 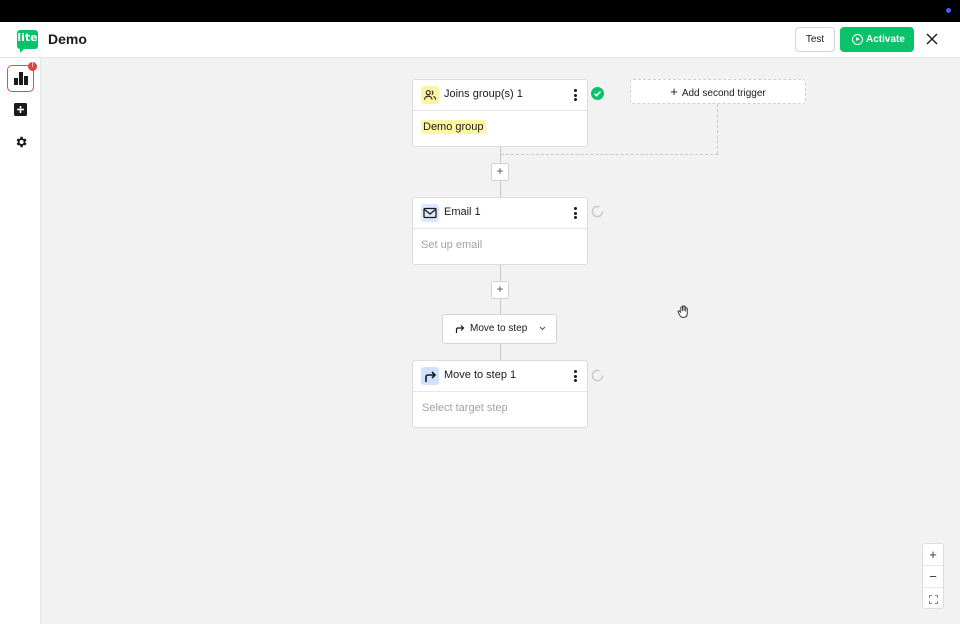 I want to click on add-second-trigger-button: + Add second trigger, so click(x=718, y=91).